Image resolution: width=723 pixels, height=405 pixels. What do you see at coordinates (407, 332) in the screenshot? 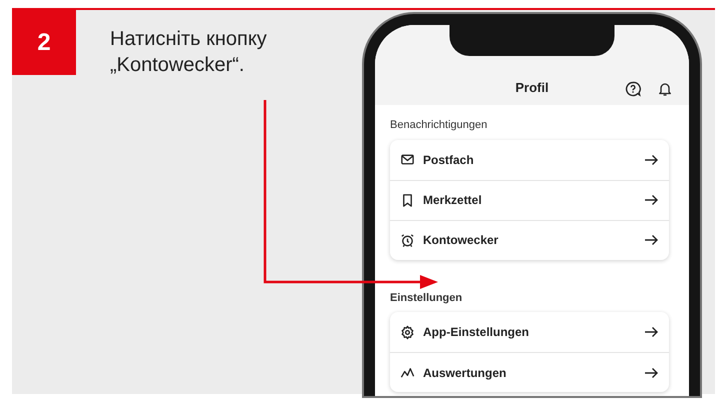
I see `gear-icon` at bounding box center [407, 332].